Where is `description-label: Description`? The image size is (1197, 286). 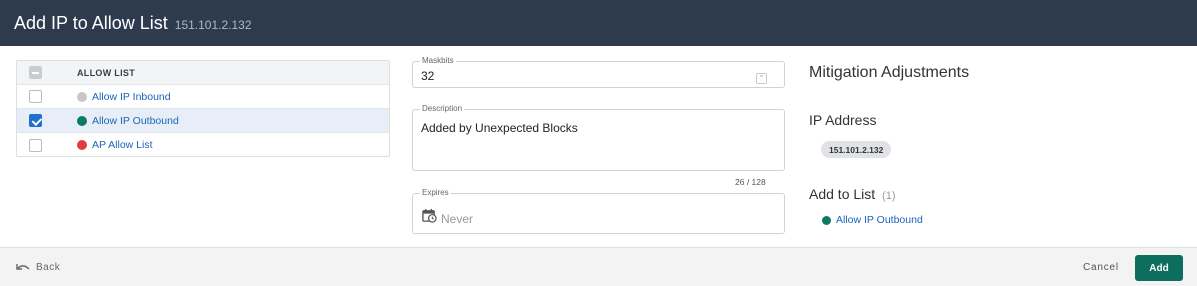 description-label: Description is located at coordinates (442, 108).